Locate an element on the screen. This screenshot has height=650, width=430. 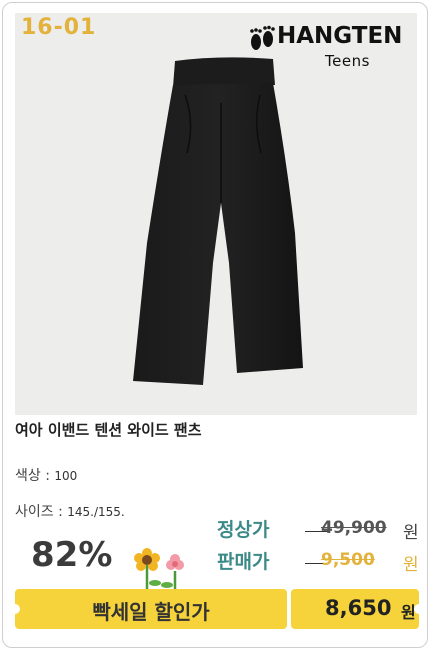
final-price-value: 8,650 is located at coordinates (358, 608).